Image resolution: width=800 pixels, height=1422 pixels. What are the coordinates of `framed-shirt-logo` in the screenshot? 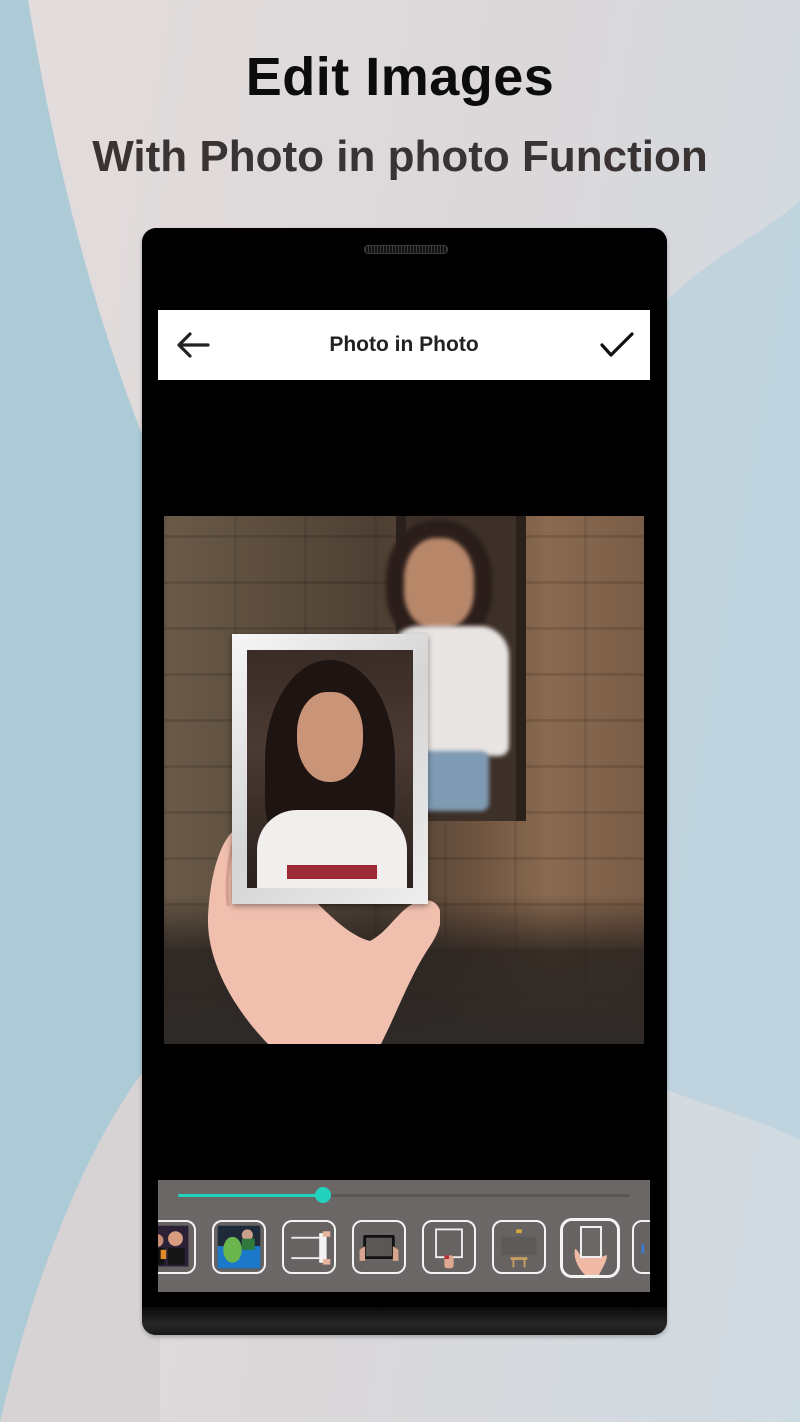 It's located at (332, 872).